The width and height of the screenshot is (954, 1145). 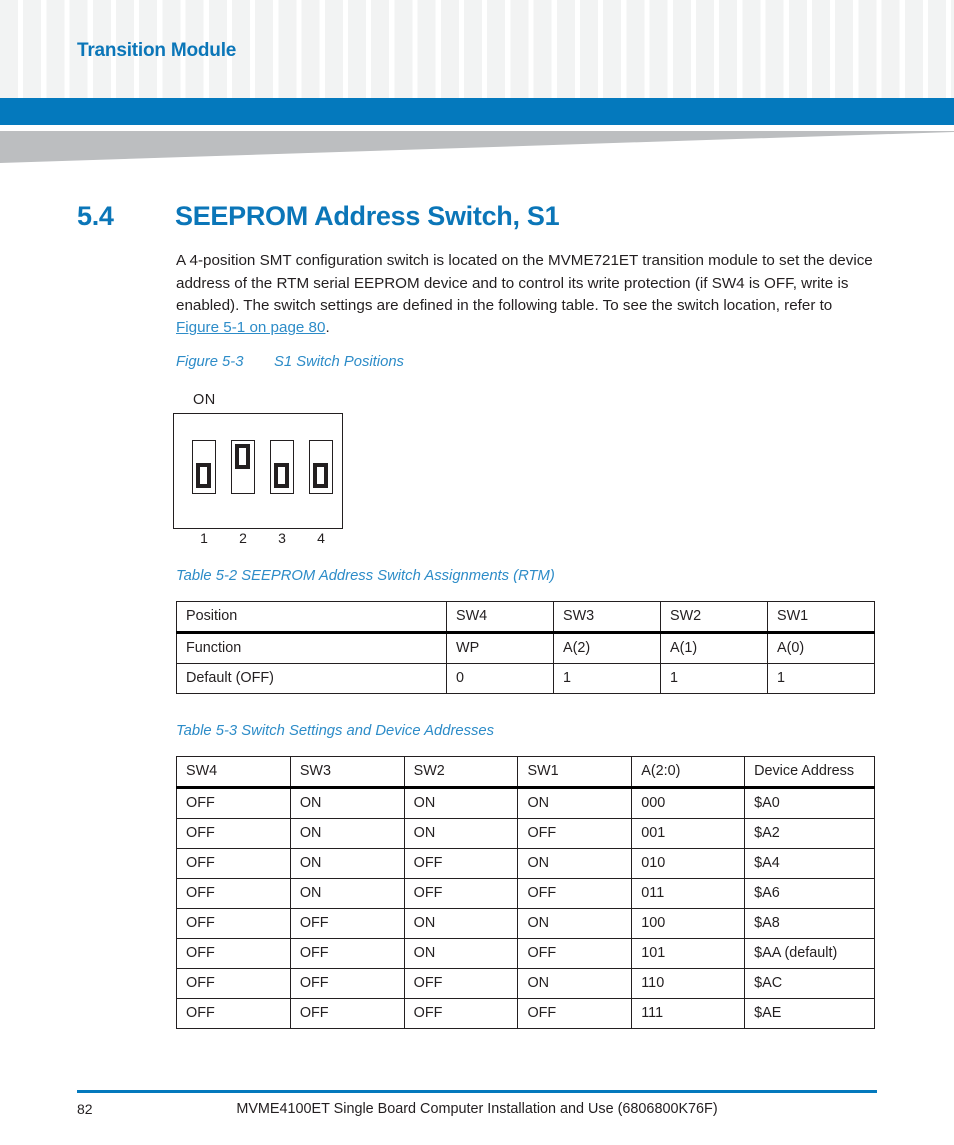 What do you see at coordinates (688, 803) in the screenshot?
I see `cell: 000` at bounding box center [688, 803].